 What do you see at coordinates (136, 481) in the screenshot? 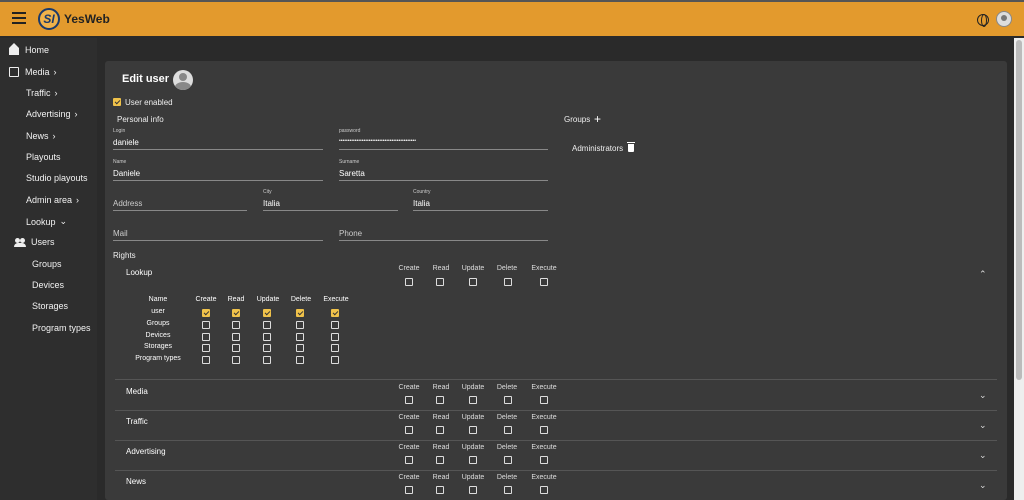
I see `rights-section-title: News` at bounding box center [136, 481].